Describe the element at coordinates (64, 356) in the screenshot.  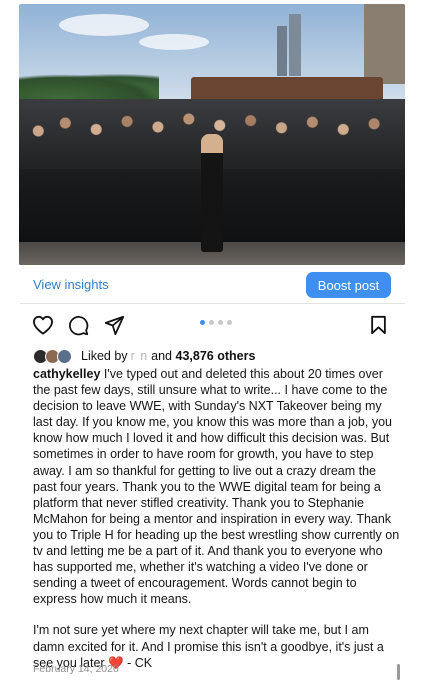
I see `avatar` at that location.